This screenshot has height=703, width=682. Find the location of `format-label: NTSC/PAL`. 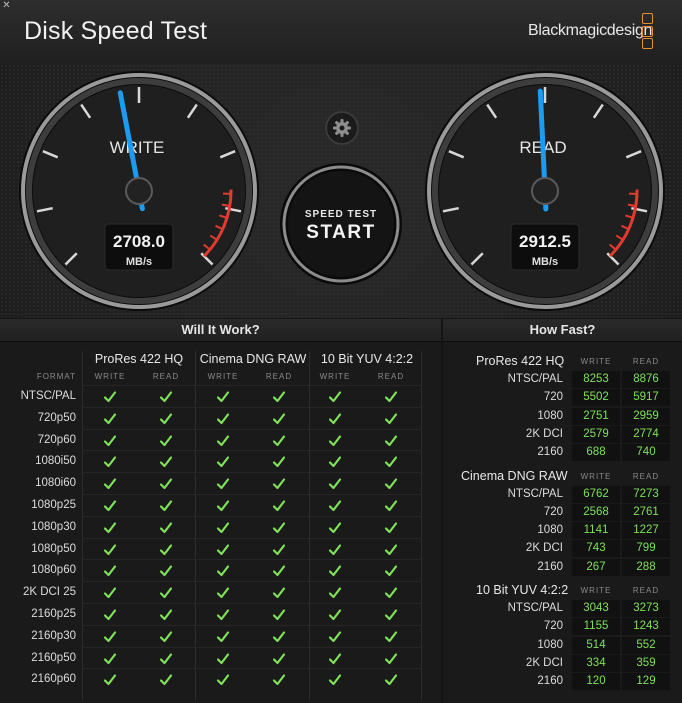

format-label: NTSC/PAL is located at coordinates (48, 396).